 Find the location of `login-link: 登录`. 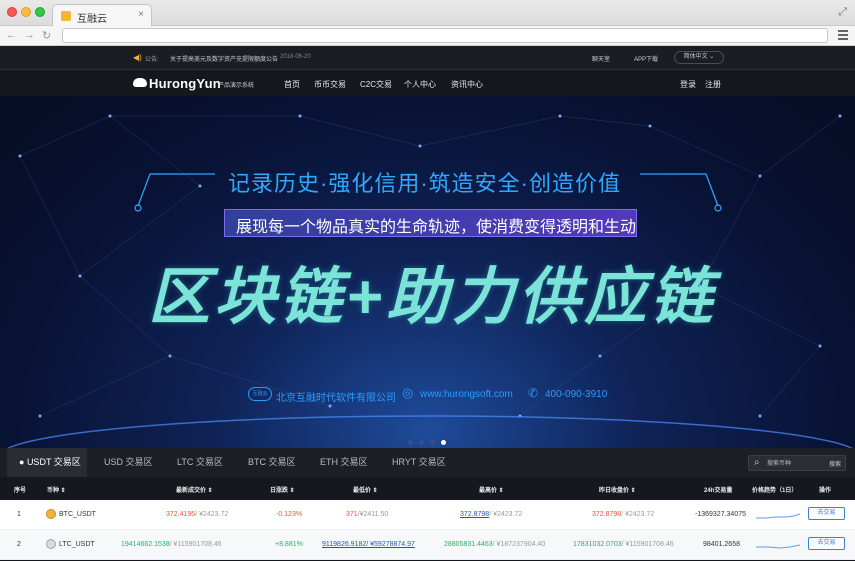

login-link: 登录 is located at coordinates (688, 84).